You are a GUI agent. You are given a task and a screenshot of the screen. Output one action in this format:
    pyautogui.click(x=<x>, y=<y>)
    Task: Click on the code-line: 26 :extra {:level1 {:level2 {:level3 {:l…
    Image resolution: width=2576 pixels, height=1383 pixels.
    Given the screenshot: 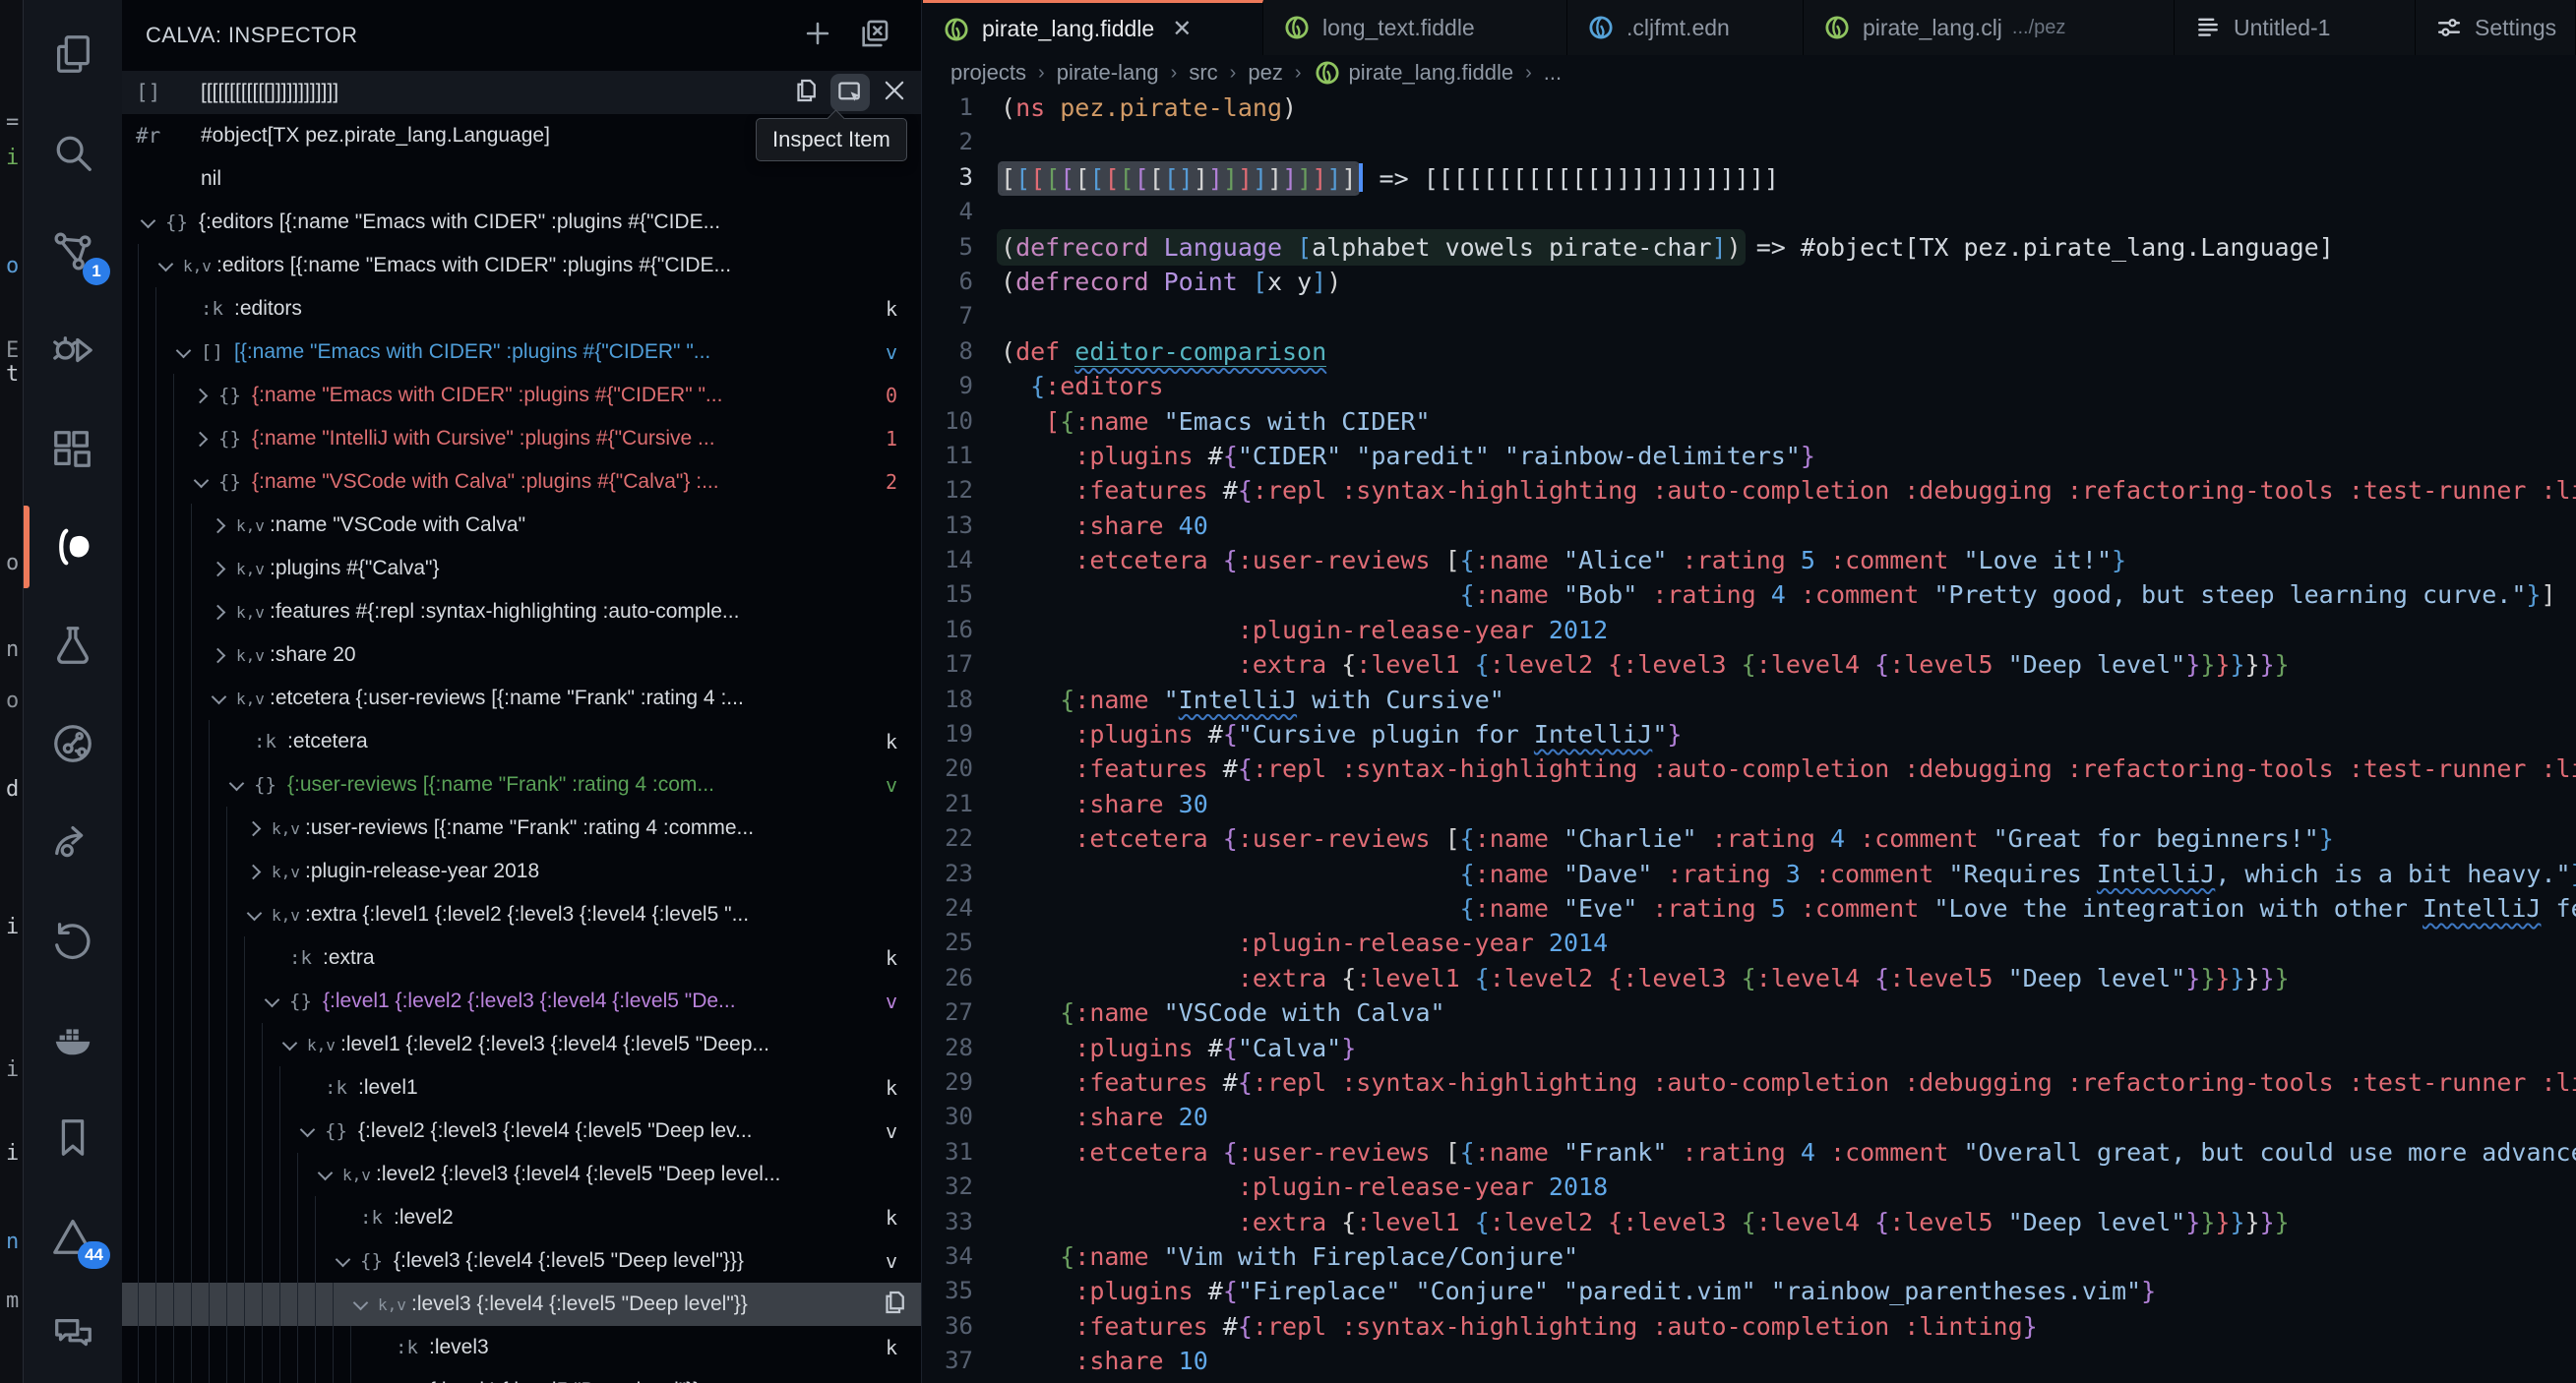 What is the action you would take?
    pyautogui.click(x=1749, y=981)
    